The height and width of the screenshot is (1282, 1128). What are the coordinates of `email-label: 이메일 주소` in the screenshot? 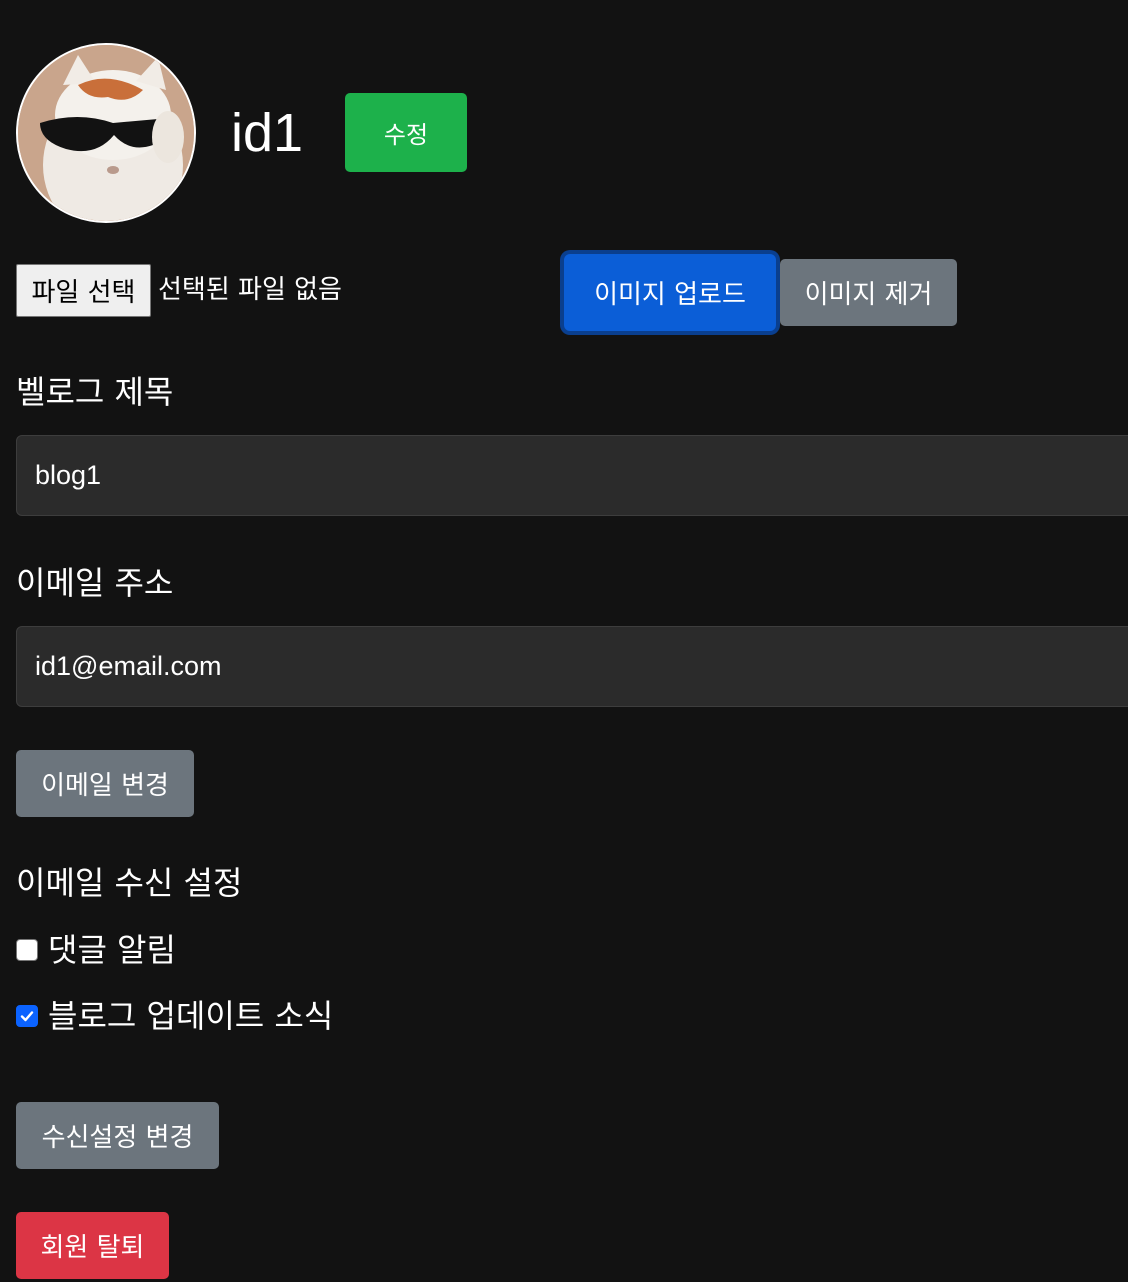 It's located at (95, 583).